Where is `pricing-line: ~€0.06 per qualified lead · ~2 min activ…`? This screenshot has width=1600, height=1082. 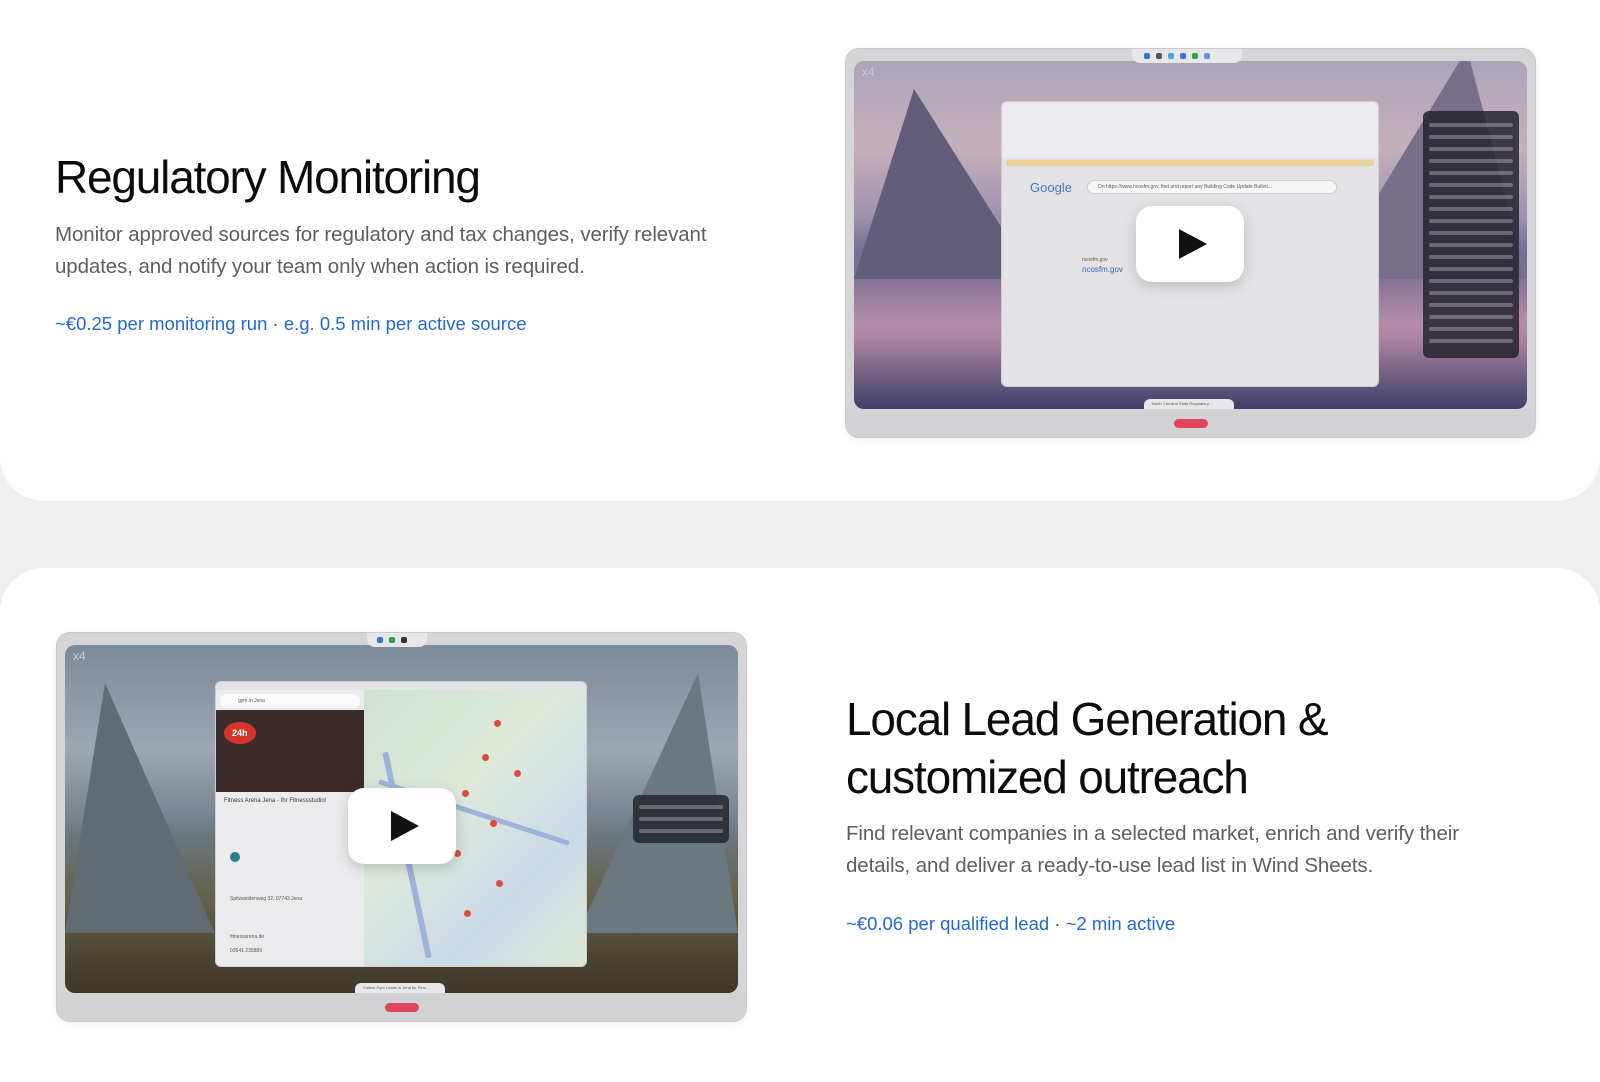
pricing-line: ~€0.06 per qualified lead · ~2 min activ… is located at coordinates (1010, 924).